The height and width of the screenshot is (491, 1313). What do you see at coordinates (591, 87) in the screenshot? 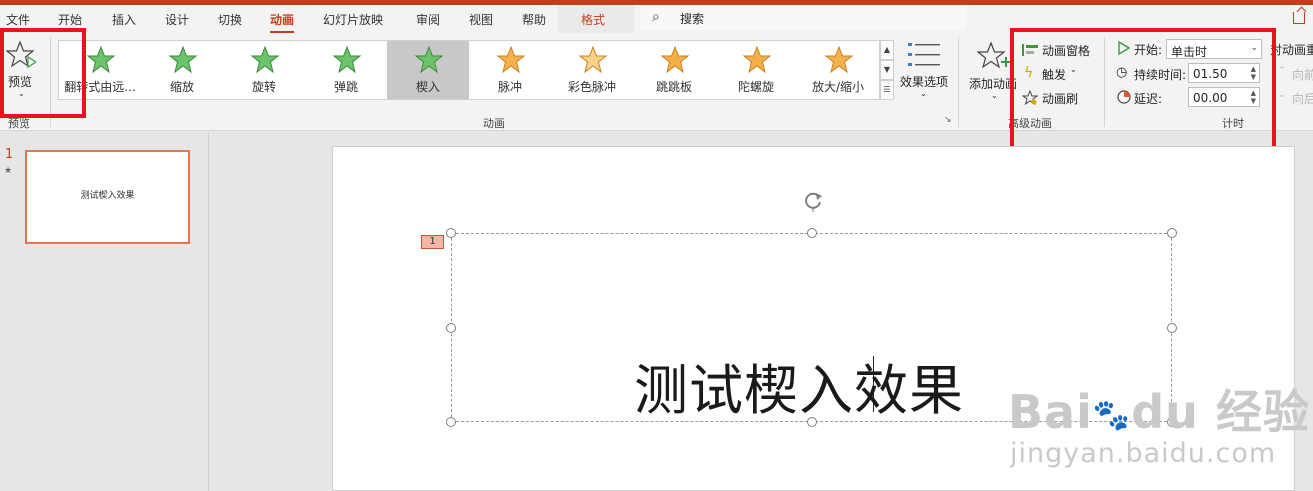
I see `anim-label: 彩色脉冲` at bounding box center [591, 87].